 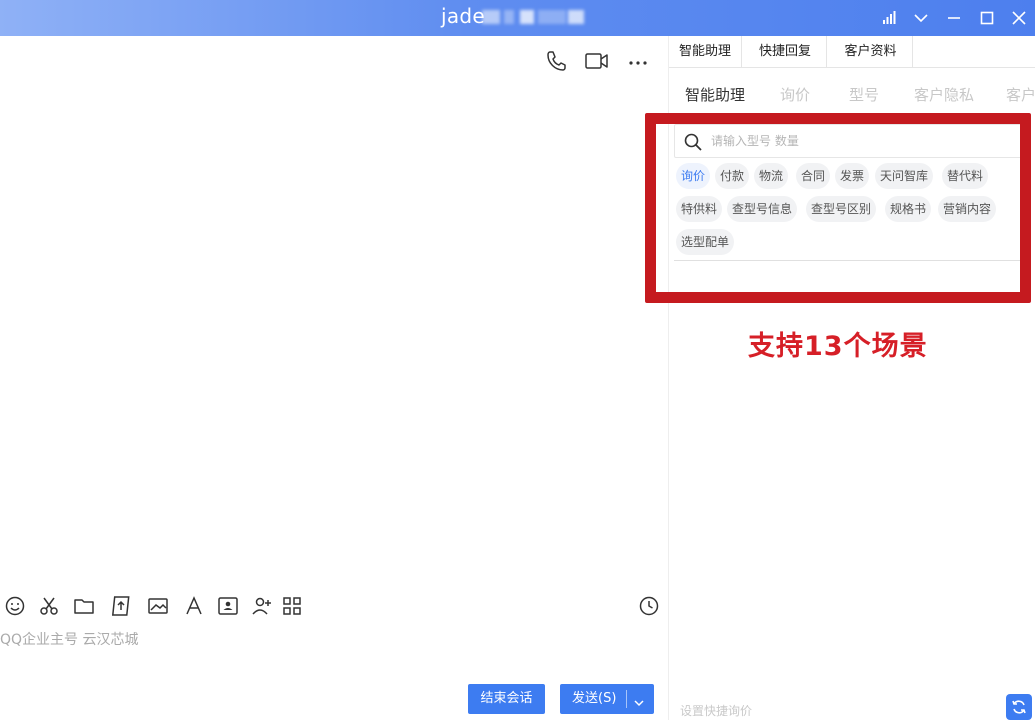 What do you see at coordinates (1019, 707) in the screenshot?
I see `refresh-icon` at bounding box center [1019, 707].